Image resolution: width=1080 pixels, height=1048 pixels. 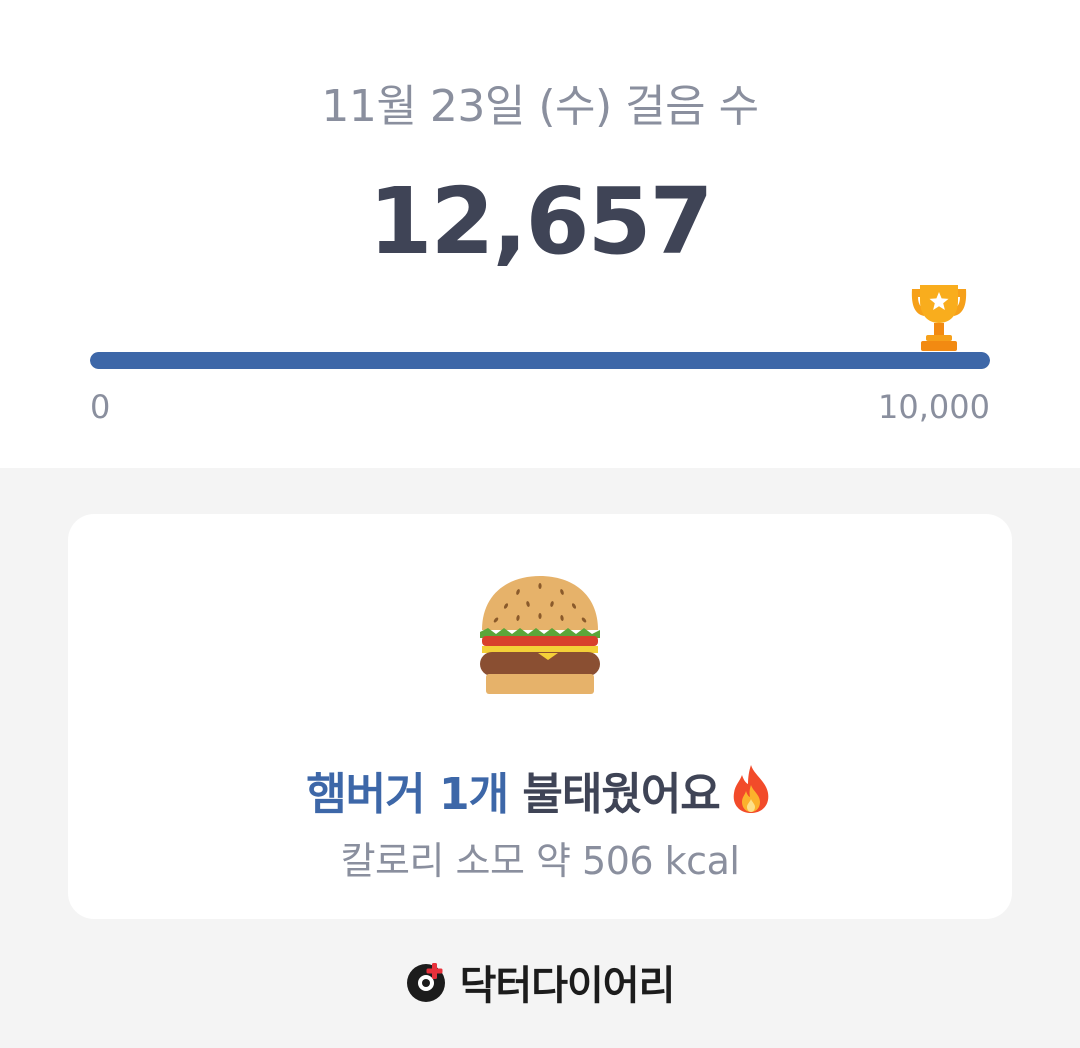 I want to click on burn-message: 햄버거 1개 불태웠어요, so click(x=540, y=790).